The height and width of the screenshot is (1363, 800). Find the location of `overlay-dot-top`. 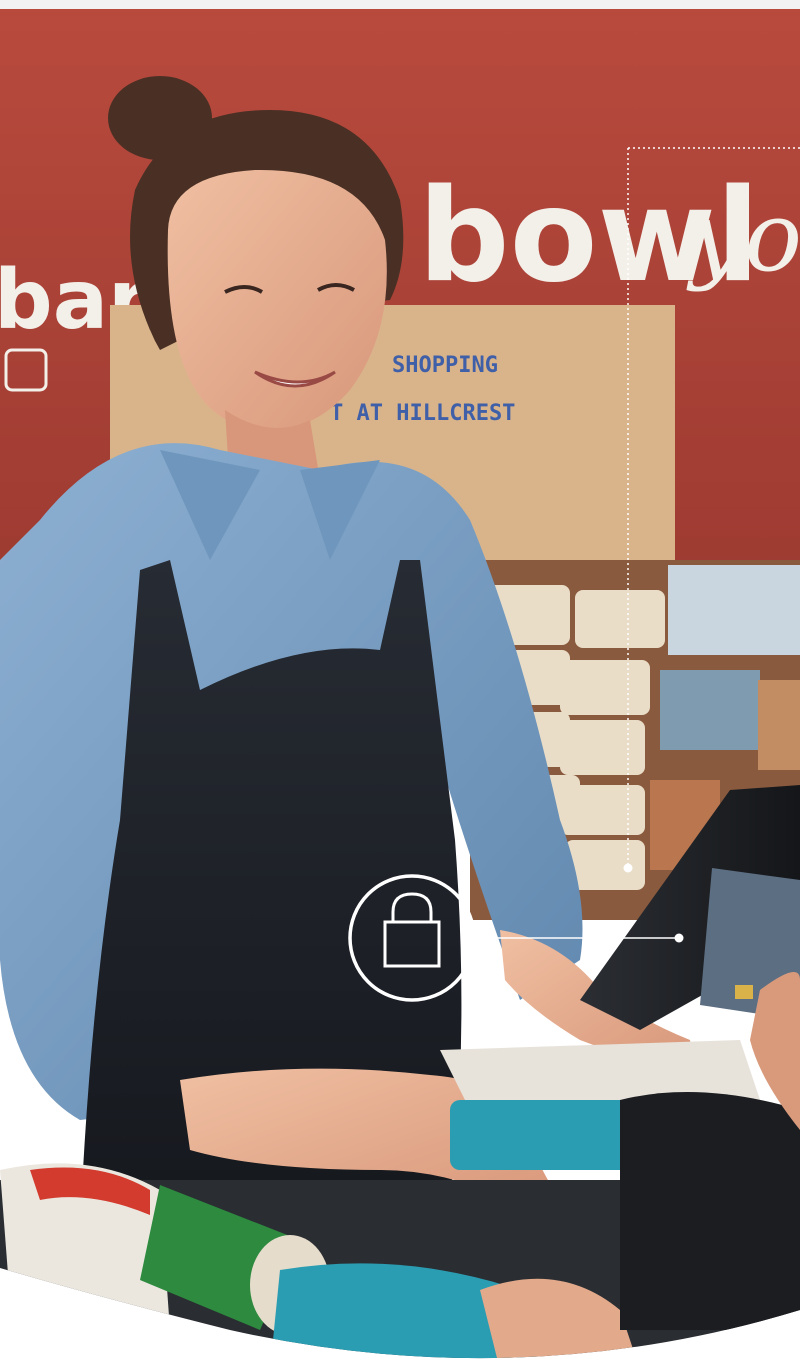

overlay-dot-top is located at coordinates (628, 868).